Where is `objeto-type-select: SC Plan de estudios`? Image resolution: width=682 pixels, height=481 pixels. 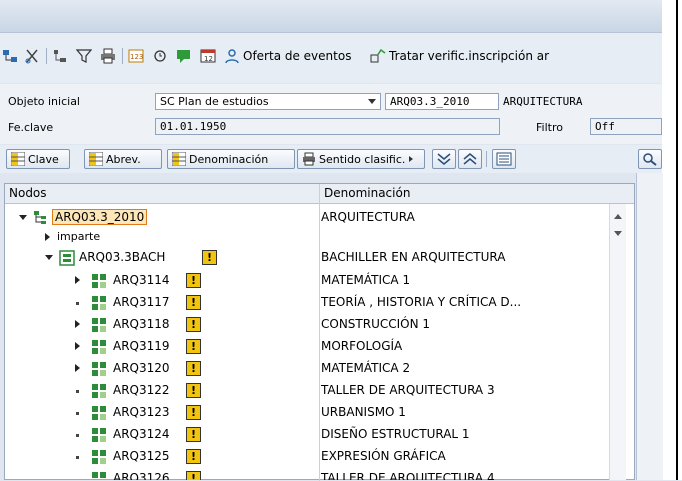
objeto-type-select: SC Plan de estudios is located at coordinates (268, 101).